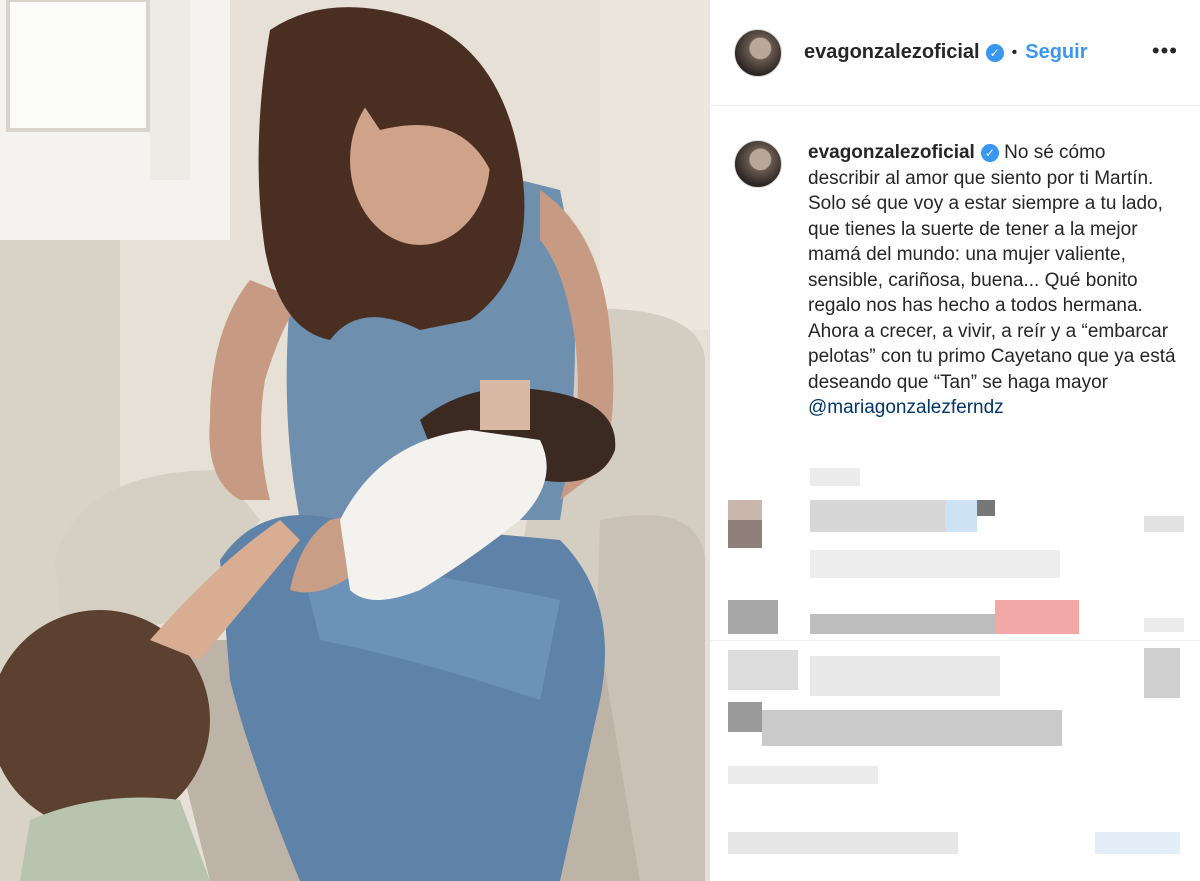  I want to click on caption-username: evagonzalezoficial, so click(891, 152).